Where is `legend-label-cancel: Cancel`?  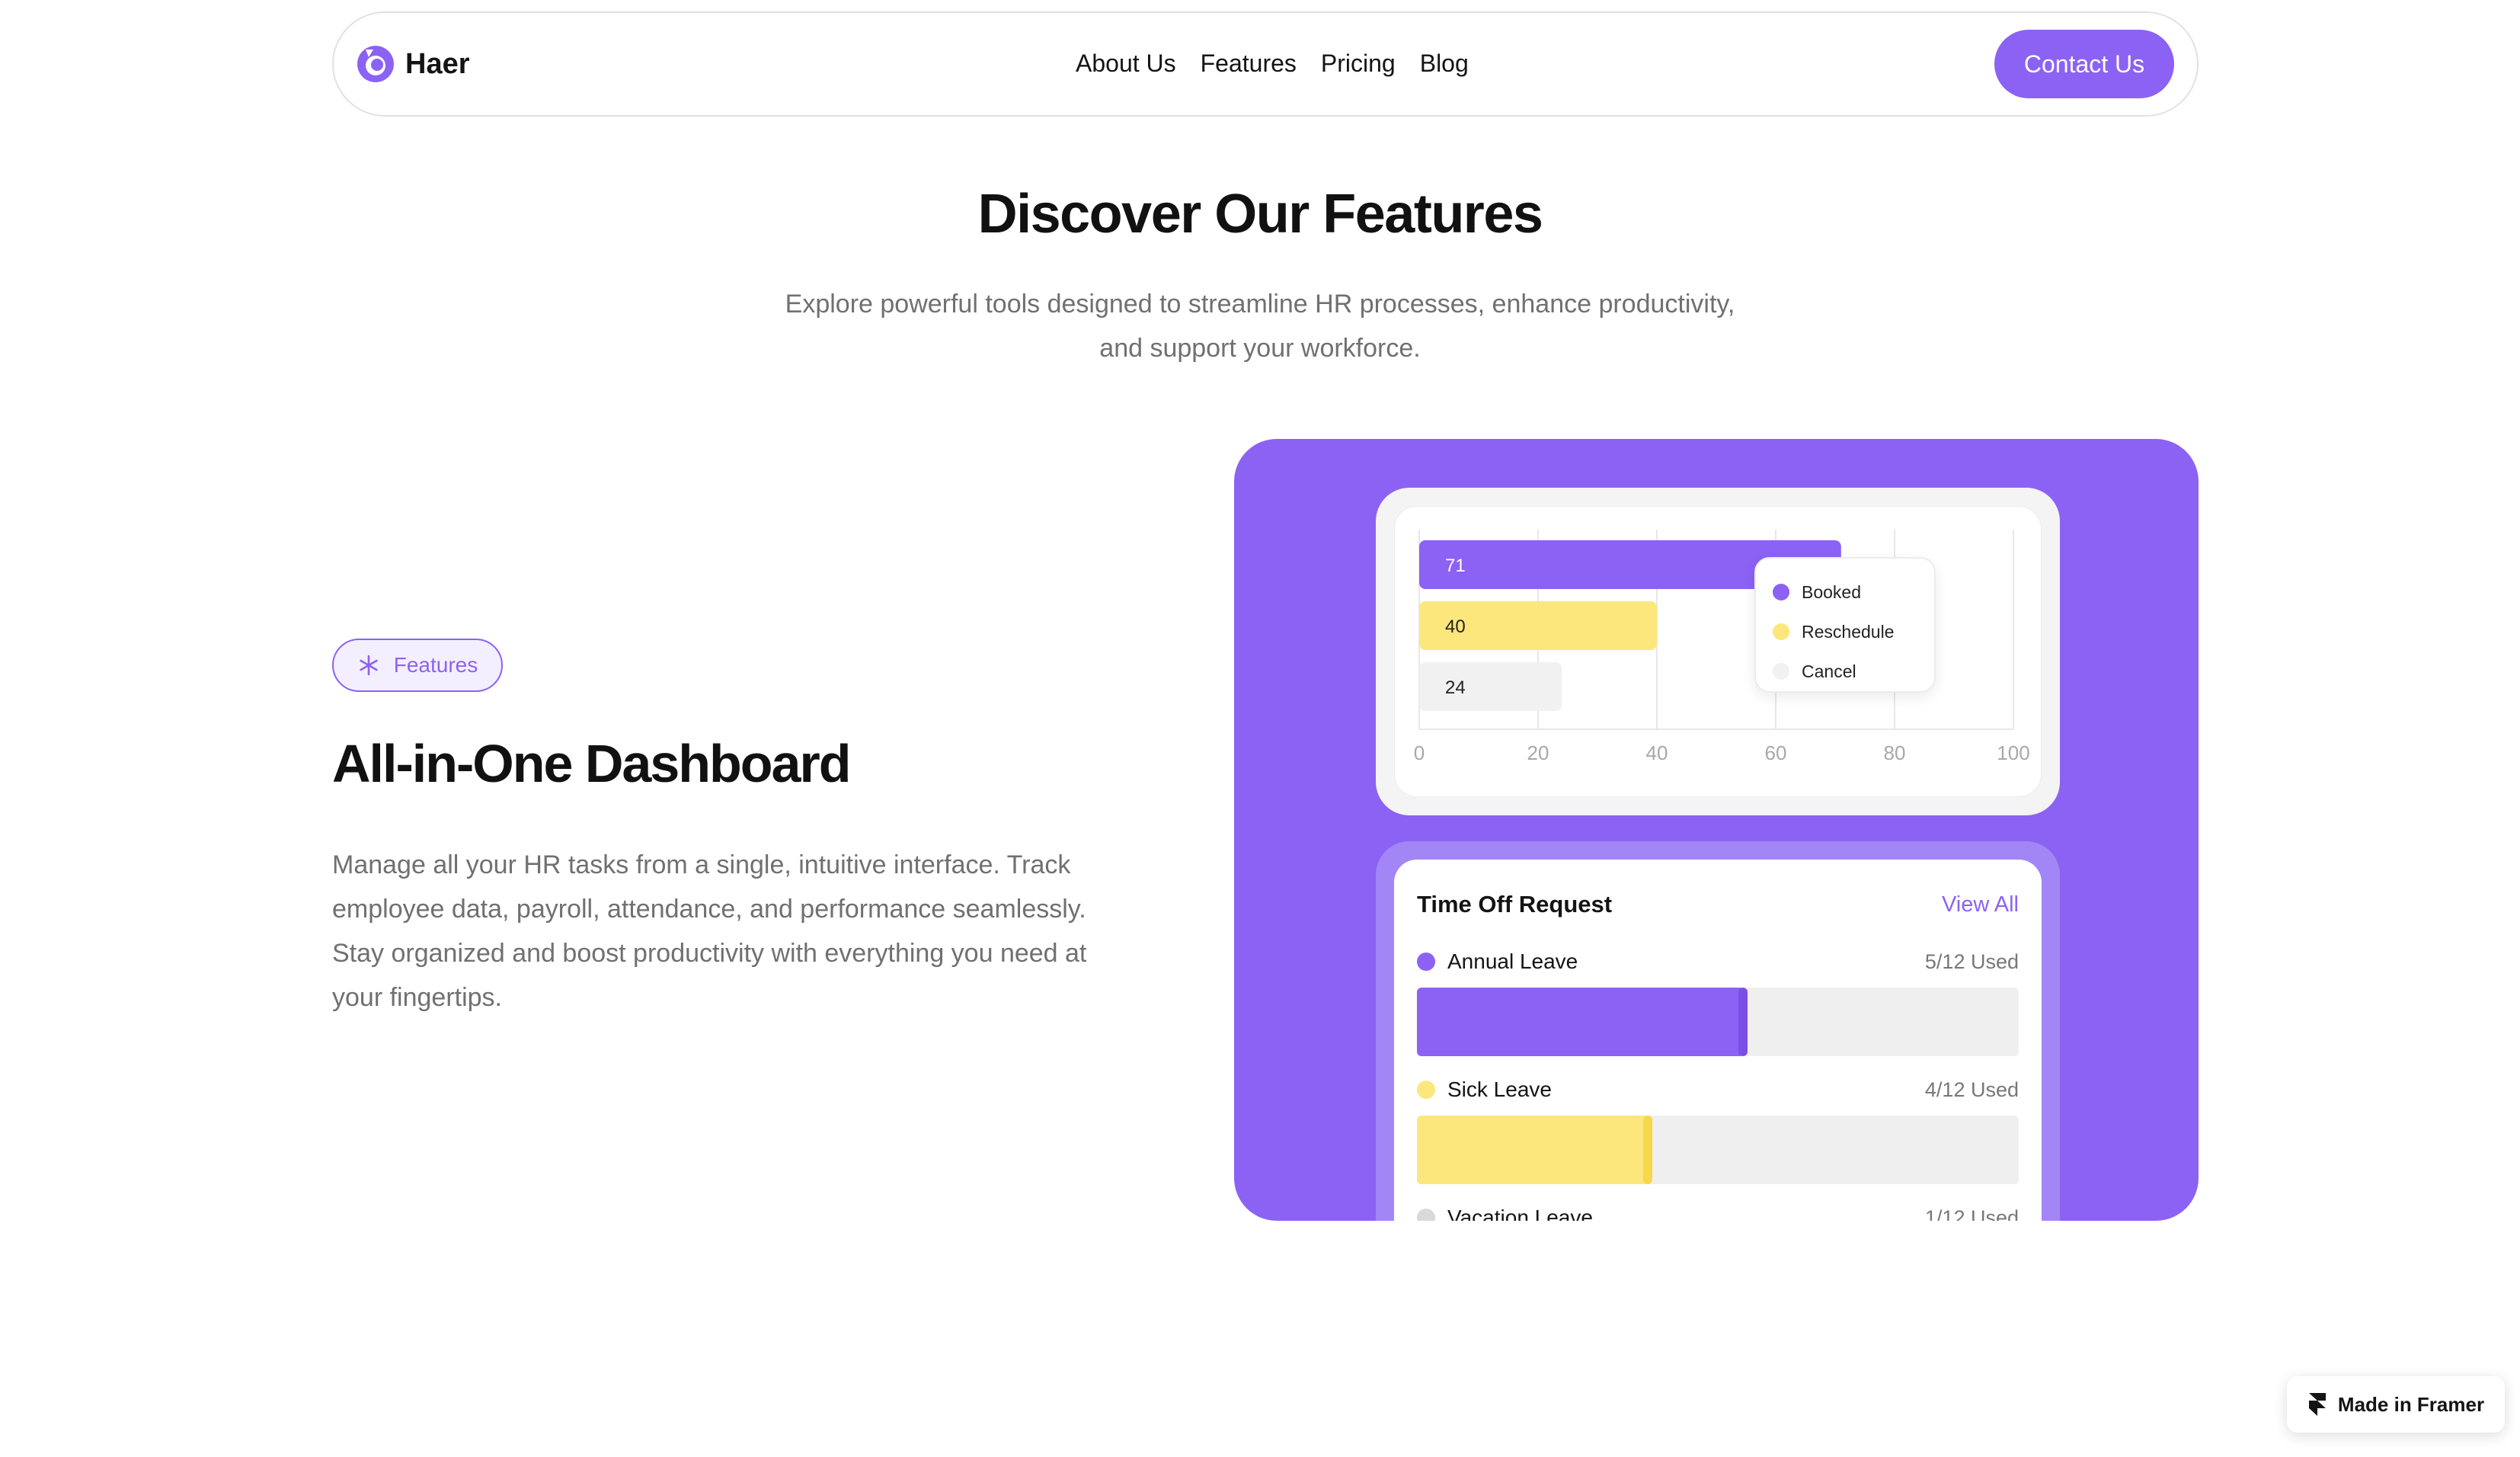 legend-label-cancel: Cancel is located at coordinates (1829, 671).